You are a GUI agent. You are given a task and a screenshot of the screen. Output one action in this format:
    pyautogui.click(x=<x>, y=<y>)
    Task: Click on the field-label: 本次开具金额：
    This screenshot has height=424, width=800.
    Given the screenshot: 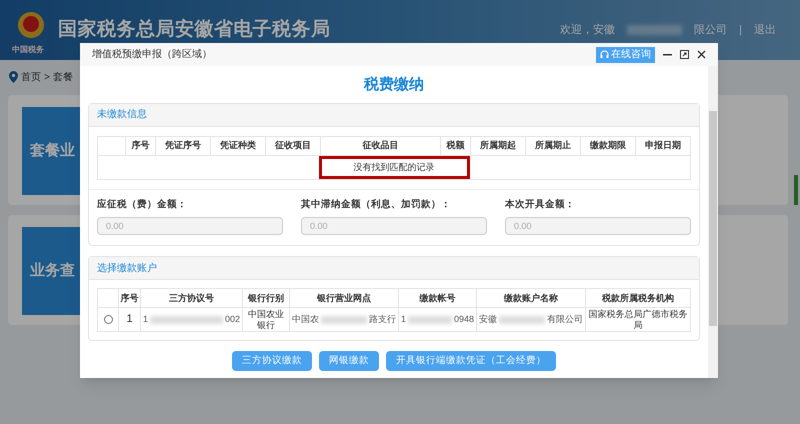 What is the action you would take?
    pyautogui.click(x=540, y=205)
    